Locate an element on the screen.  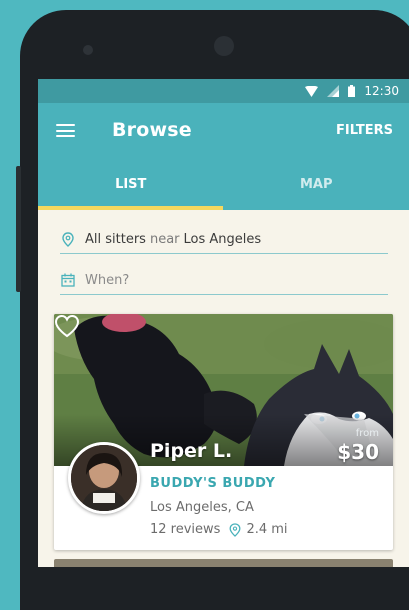
date-field: When? is located at coordinates (224, 280).